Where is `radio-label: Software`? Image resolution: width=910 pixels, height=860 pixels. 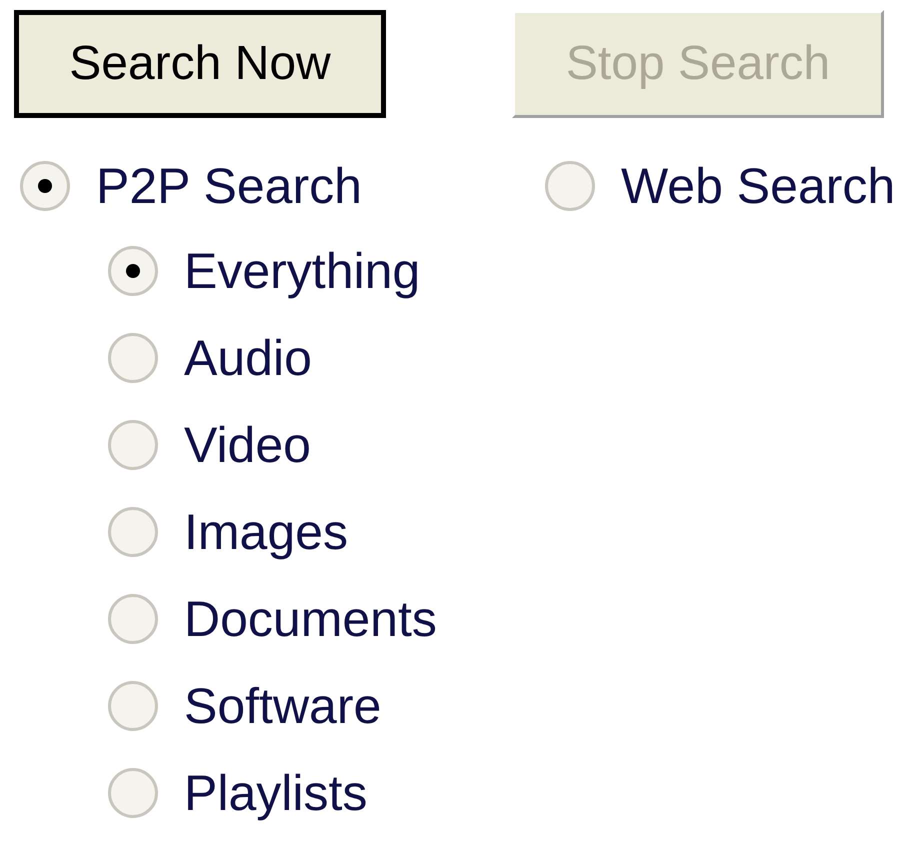
radio-label: Software is located at coordinates (283, 705).